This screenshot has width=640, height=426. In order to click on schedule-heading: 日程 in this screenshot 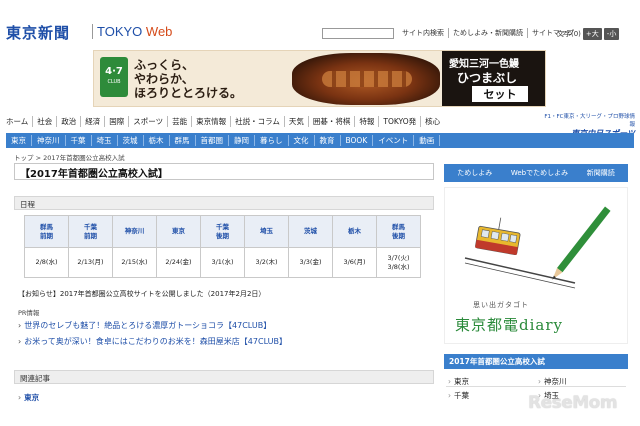, I will do `click(224, 203)`.